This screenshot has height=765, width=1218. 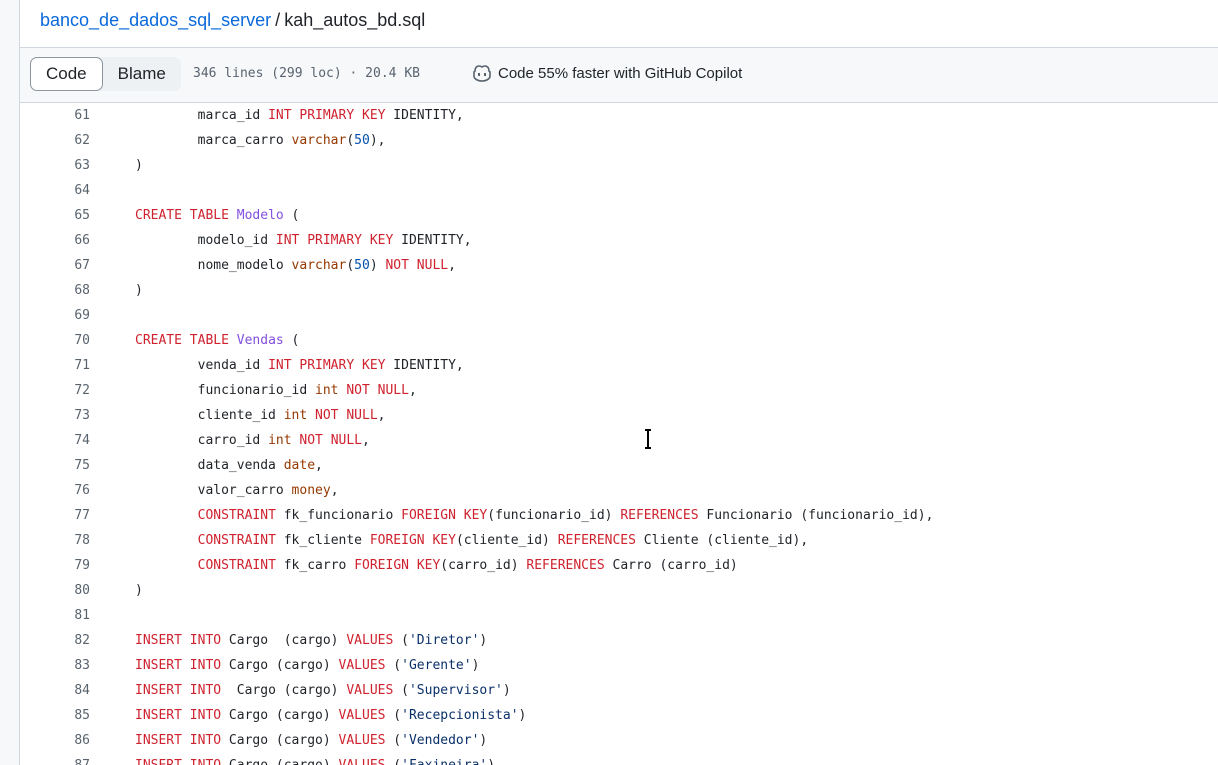 I want to click on code-line-text: venda_id INT PRIMARY KEY IDENTITY,, so click(x=299, y=365).